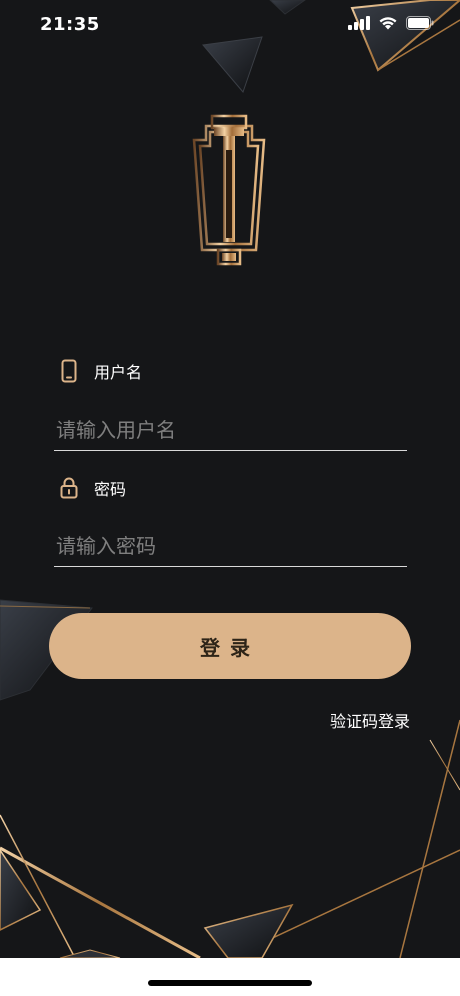  What do you see at coordinates (230, 25) in the screenshot?
I see `status-bar: 21:35` at bounding box center [230, 25].